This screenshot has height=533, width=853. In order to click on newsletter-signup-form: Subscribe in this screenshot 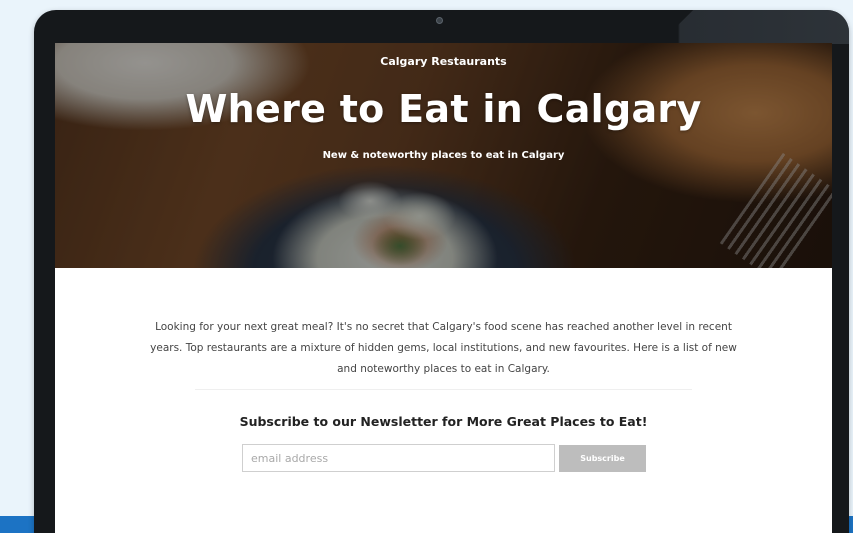, I will do `click(444, 458)`.